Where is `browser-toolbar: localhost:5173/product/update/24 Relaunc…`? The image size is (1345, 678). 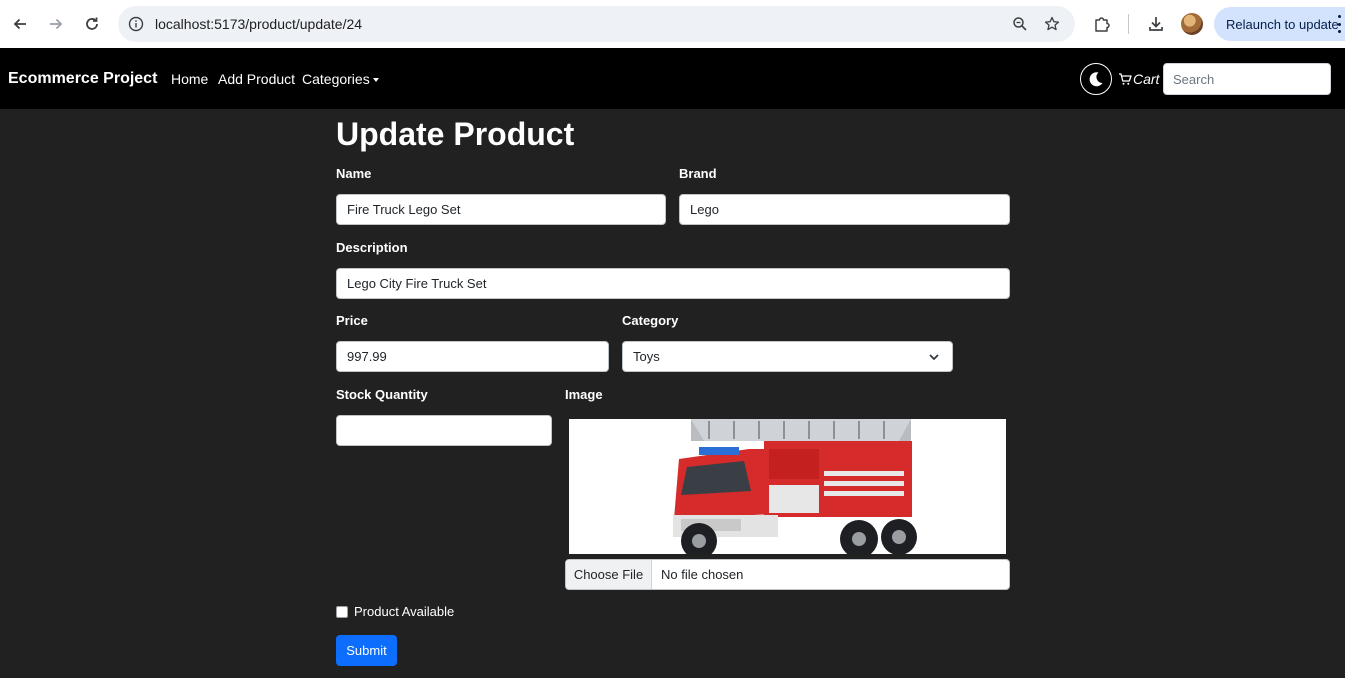 browser-toolbar: localhost:5173/product/update/24 Relaunc… is located at coordinates (672, 24).